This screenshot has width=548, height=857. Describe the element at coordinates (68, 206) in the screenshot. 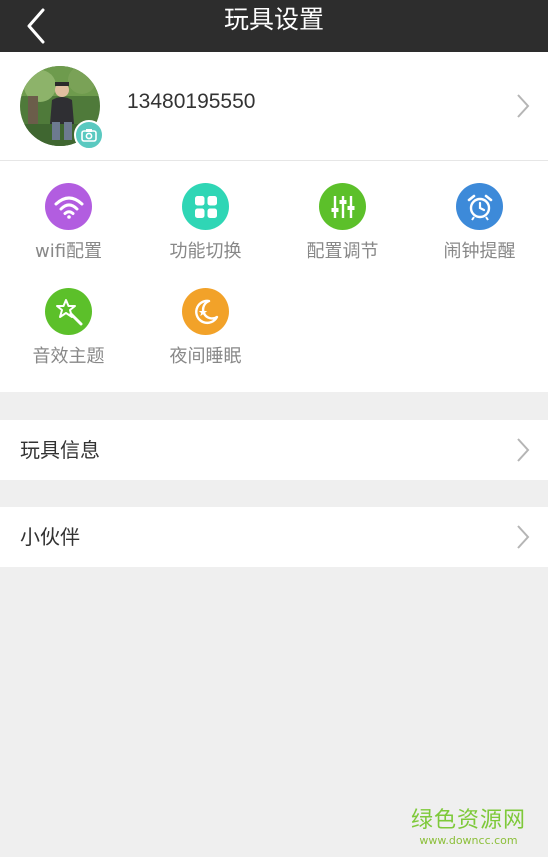

I see `wifi-icon` at that location.